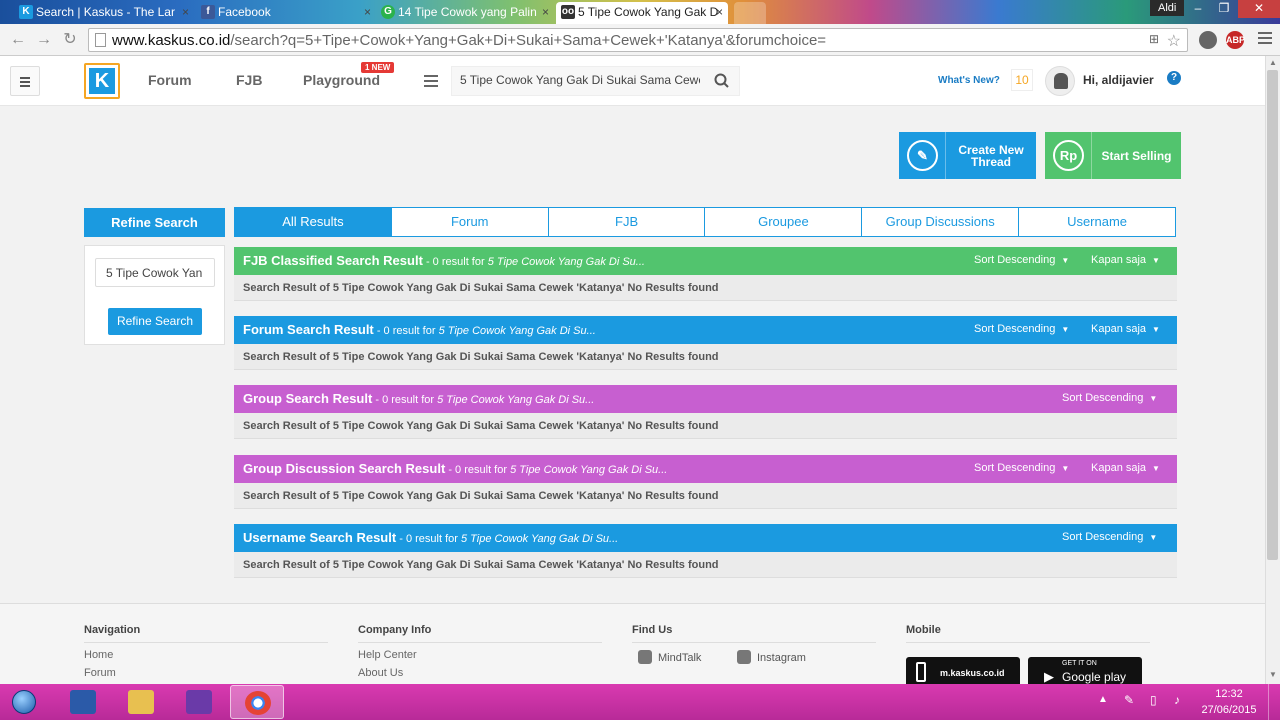  I want to click on nav-forum: Forum, so click(170, 80).